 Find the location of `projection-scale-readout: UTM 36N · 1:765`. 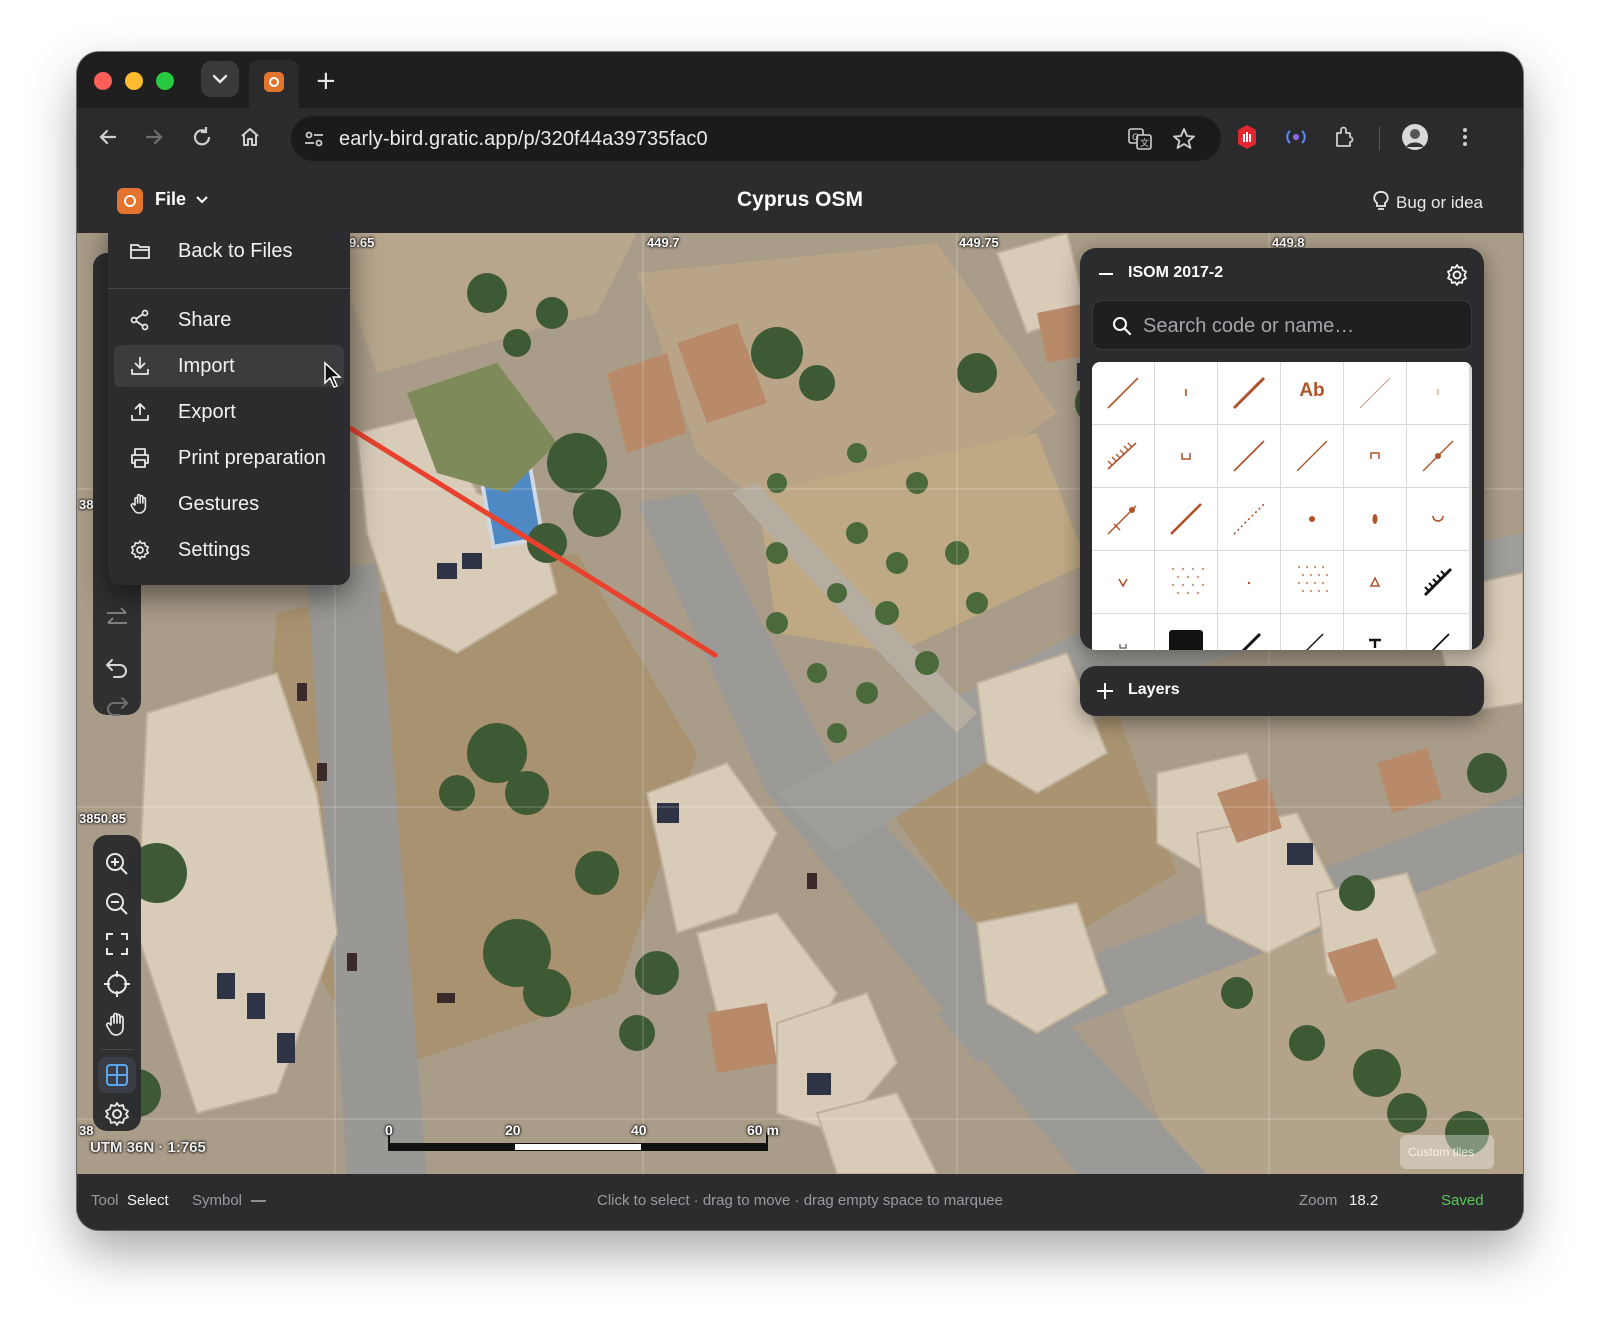

projection-scale-readout: UTM 36N · 1:765 is located at coordinates (148, 1147).